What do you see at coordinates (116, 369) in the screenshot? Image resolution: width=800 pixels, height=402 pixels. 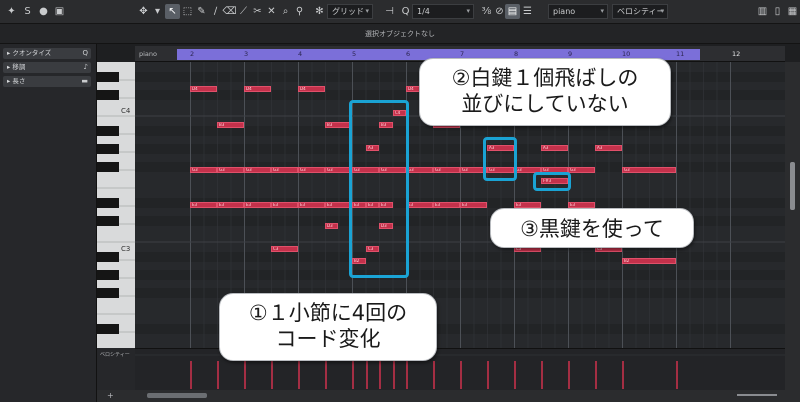 I see `velocity-lane-label: ベロシティー` at bounding box center [116, 369].